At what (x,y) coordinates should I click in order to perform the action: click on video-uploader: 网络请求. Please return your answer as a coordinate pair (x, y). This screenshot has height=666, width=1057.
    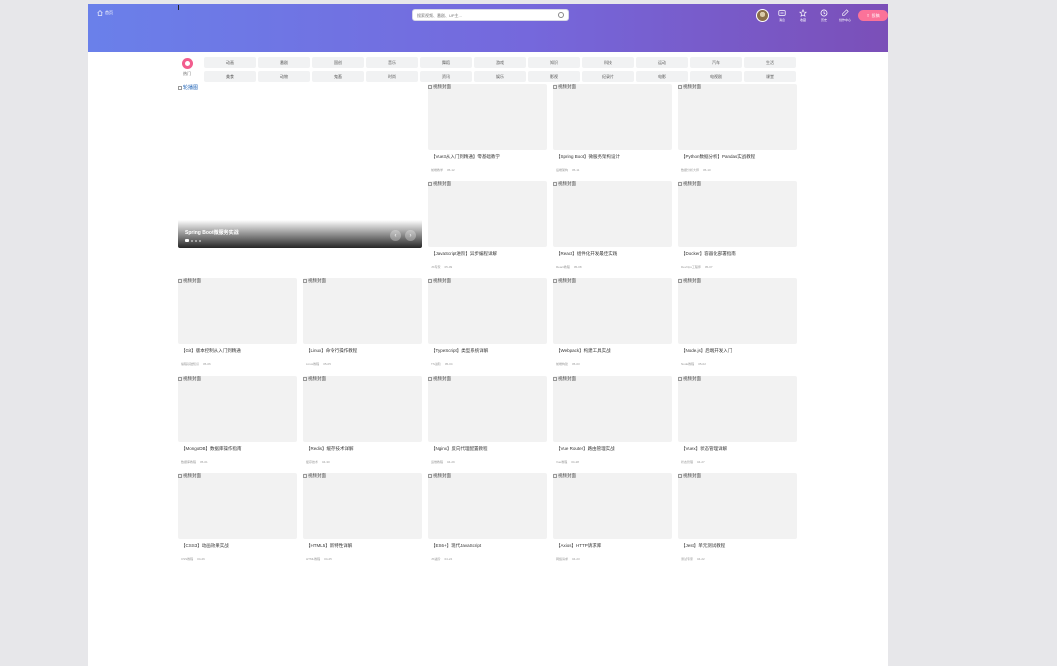
    Looking at the image, I should click on (562, 559).